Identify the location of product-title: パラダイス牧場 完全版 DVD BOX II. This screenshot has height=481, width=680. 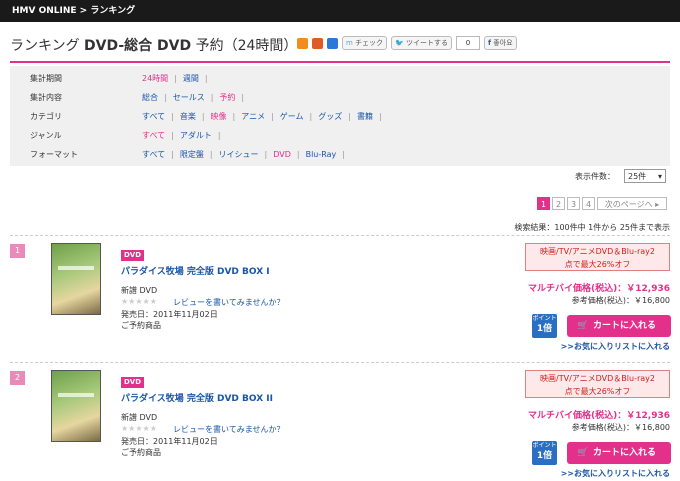
(197, 397).